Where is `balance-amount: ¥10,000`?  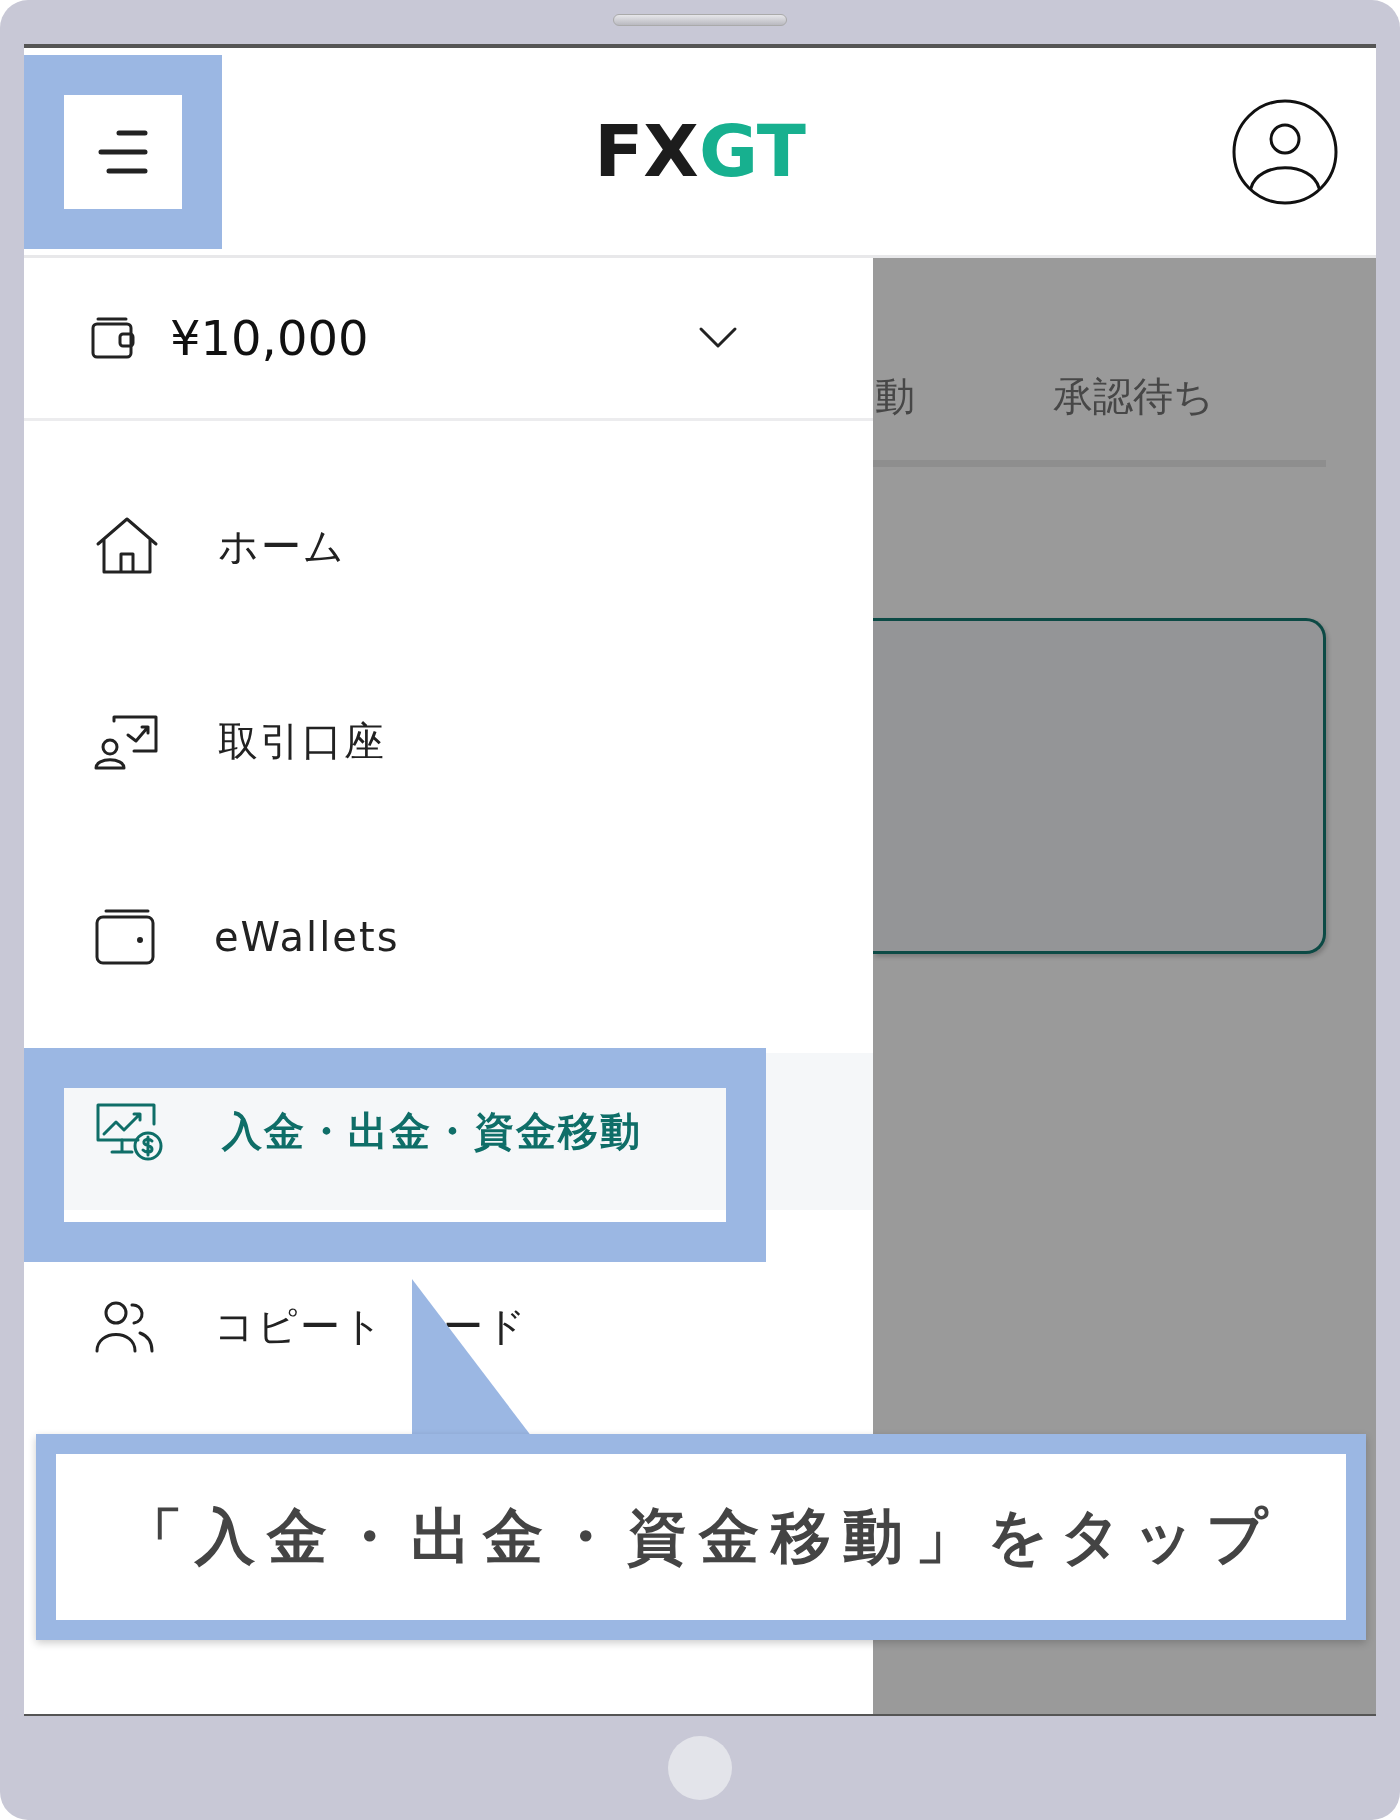 balance-amount: ¥10,000 is located at coordinates (270, 338).